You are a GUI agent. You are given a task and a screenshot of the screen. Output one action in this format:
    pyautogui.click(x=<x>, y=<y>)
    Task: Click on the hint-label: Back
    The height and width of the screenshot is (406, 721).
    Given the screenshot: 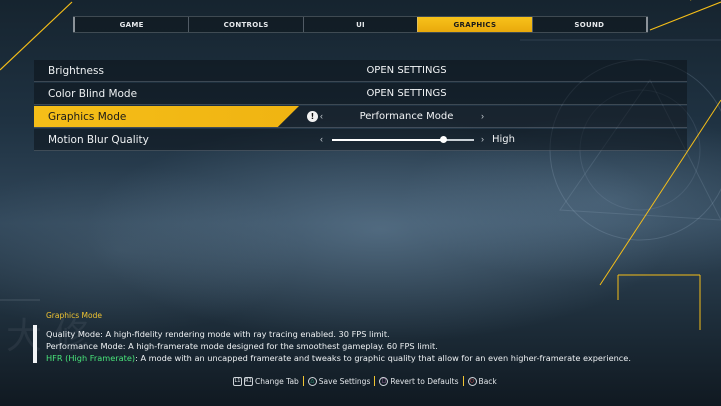 What is the action you would take?
    pyautogui.click(x=487, y=381)
    